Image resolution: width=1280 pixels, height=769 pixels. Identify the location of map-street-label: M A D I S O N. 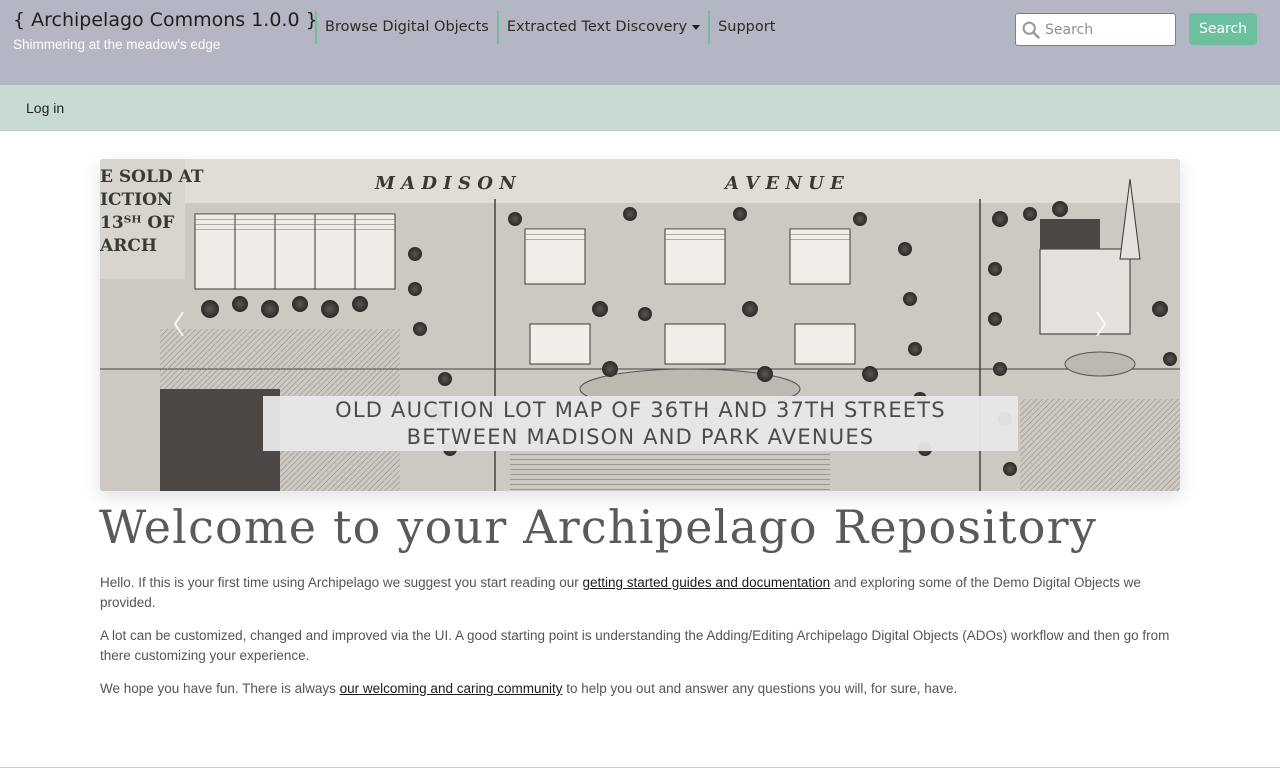
(445, 183).